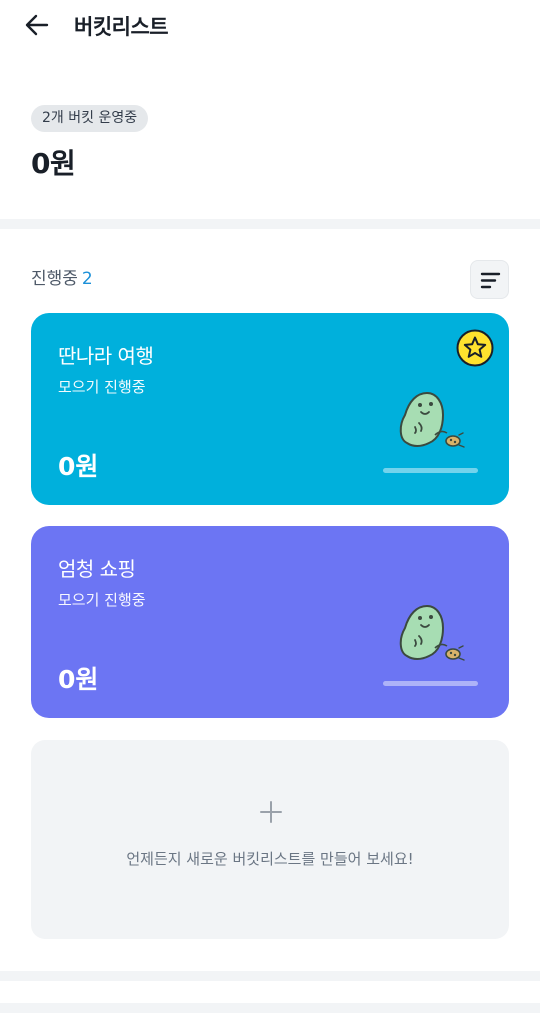  I want to click on star-icon, so click(475, 348).